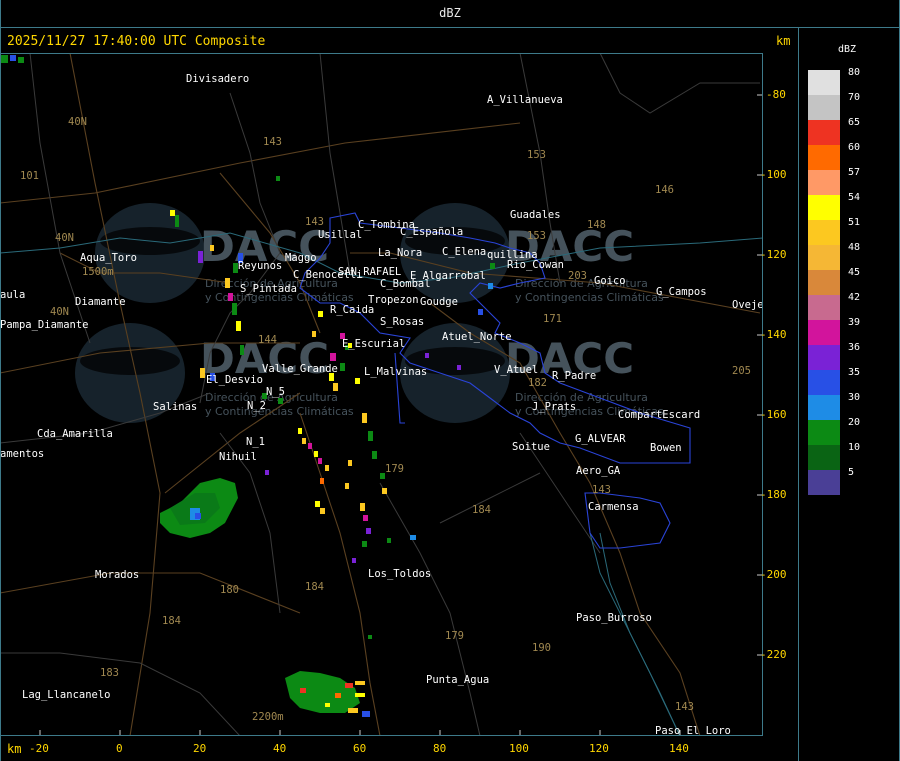 This screenshot has height=761, width=900. I want to click on x-tick-label: 40, so click(280, 748).